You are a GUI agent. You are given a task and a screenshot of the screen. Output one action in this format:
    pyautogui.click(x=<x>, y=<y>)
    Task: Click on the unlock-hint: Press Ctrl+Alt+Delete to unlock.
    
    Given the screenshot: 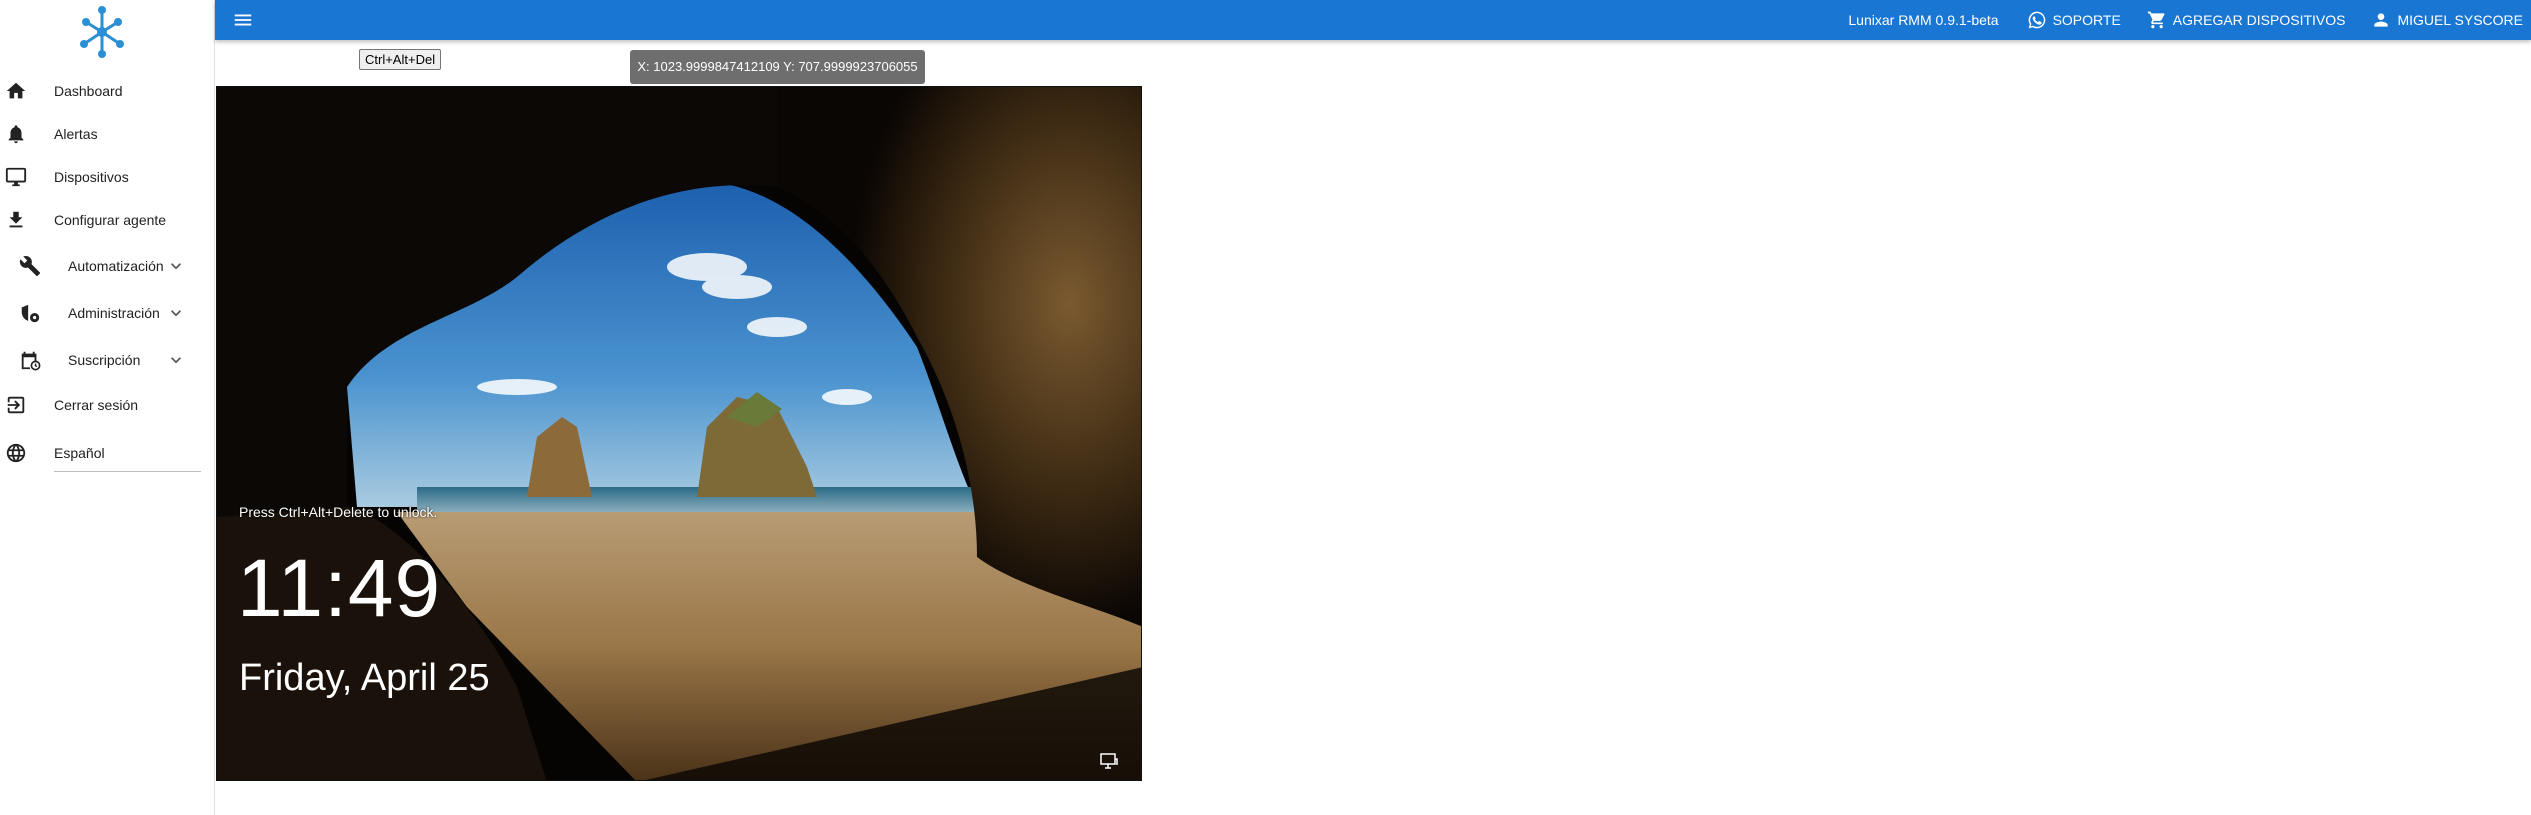 What is the action you would take?
    pyautogui.click(x=338, y=512)
    